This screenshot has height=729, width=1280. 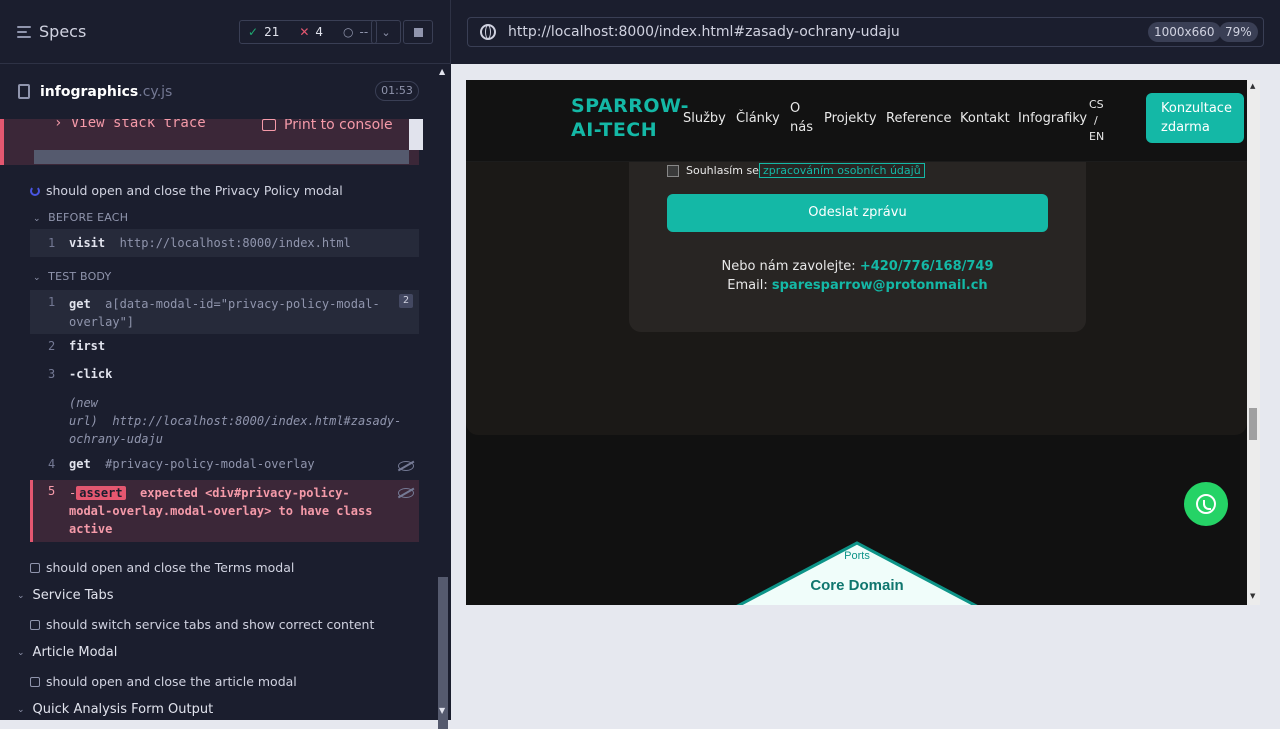 I want to click on command-row: 3 -click, so click(x=224, y=376).